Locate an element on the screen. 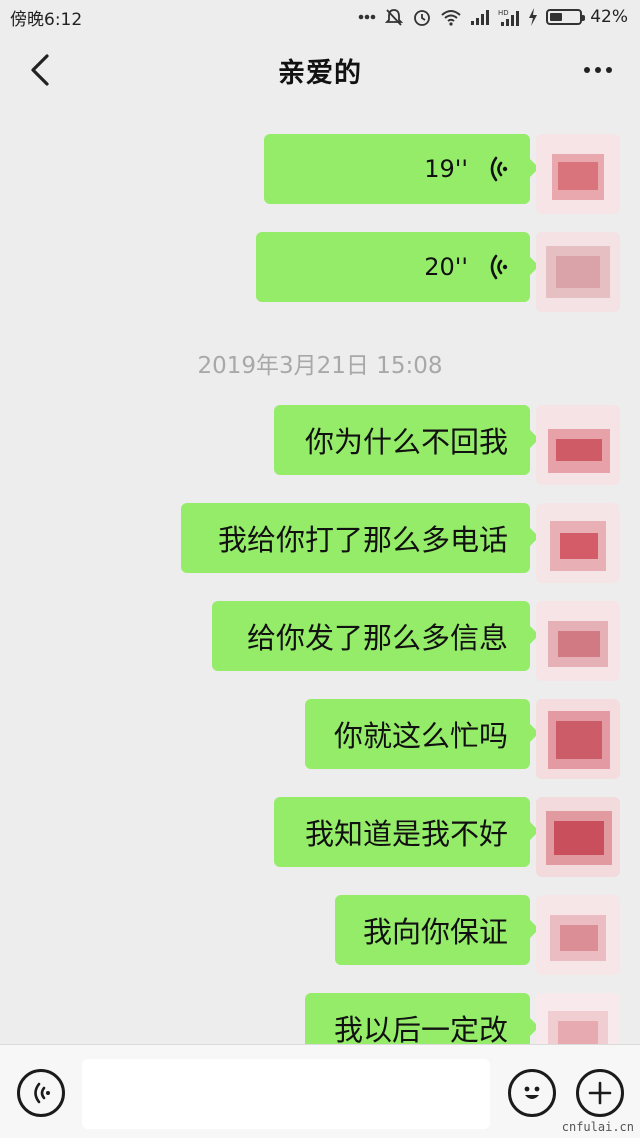 The image size is (640, 1138). message-text: 给你发了那么多信息 is located at coordinates (377, 638).